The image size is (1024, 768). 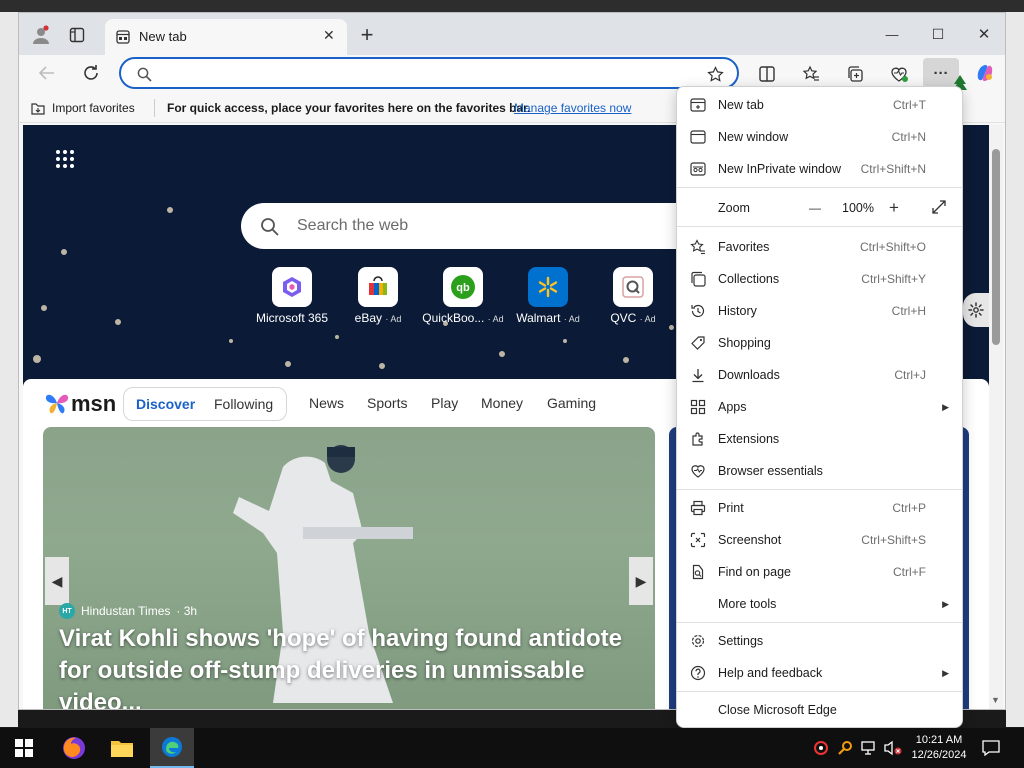 What do you see at coordinates (899, 74) in the screenshot?
I see `browser-essentials-icon` at bounding box center [899, 74].